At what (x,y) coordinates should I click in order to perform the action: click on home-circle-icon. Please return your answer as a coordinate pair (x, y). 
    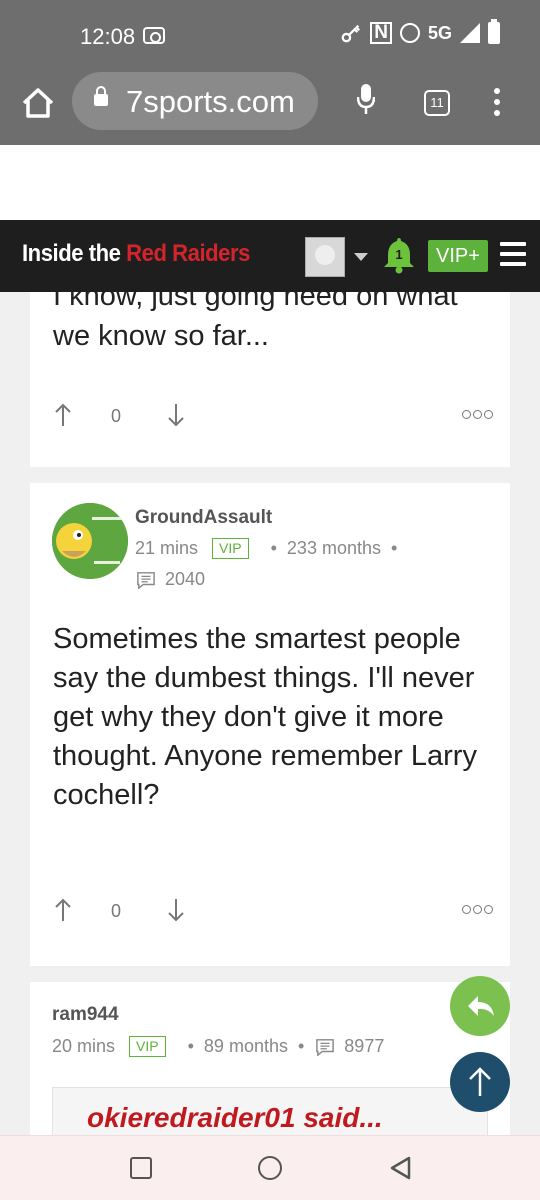
    Looking at the image, I should click on (270, 1168).